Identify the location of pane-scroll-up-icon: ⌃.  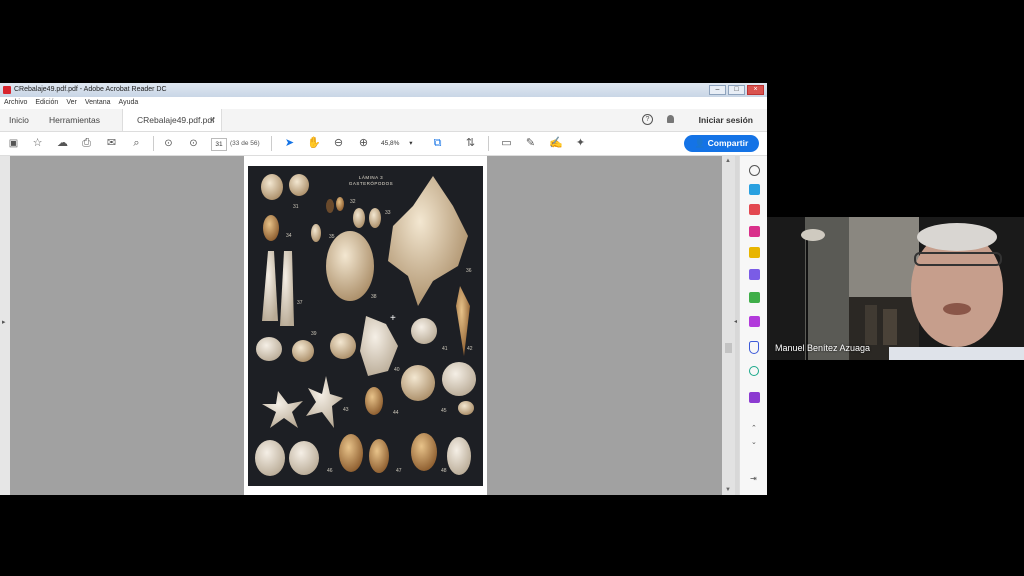
(754, 428).